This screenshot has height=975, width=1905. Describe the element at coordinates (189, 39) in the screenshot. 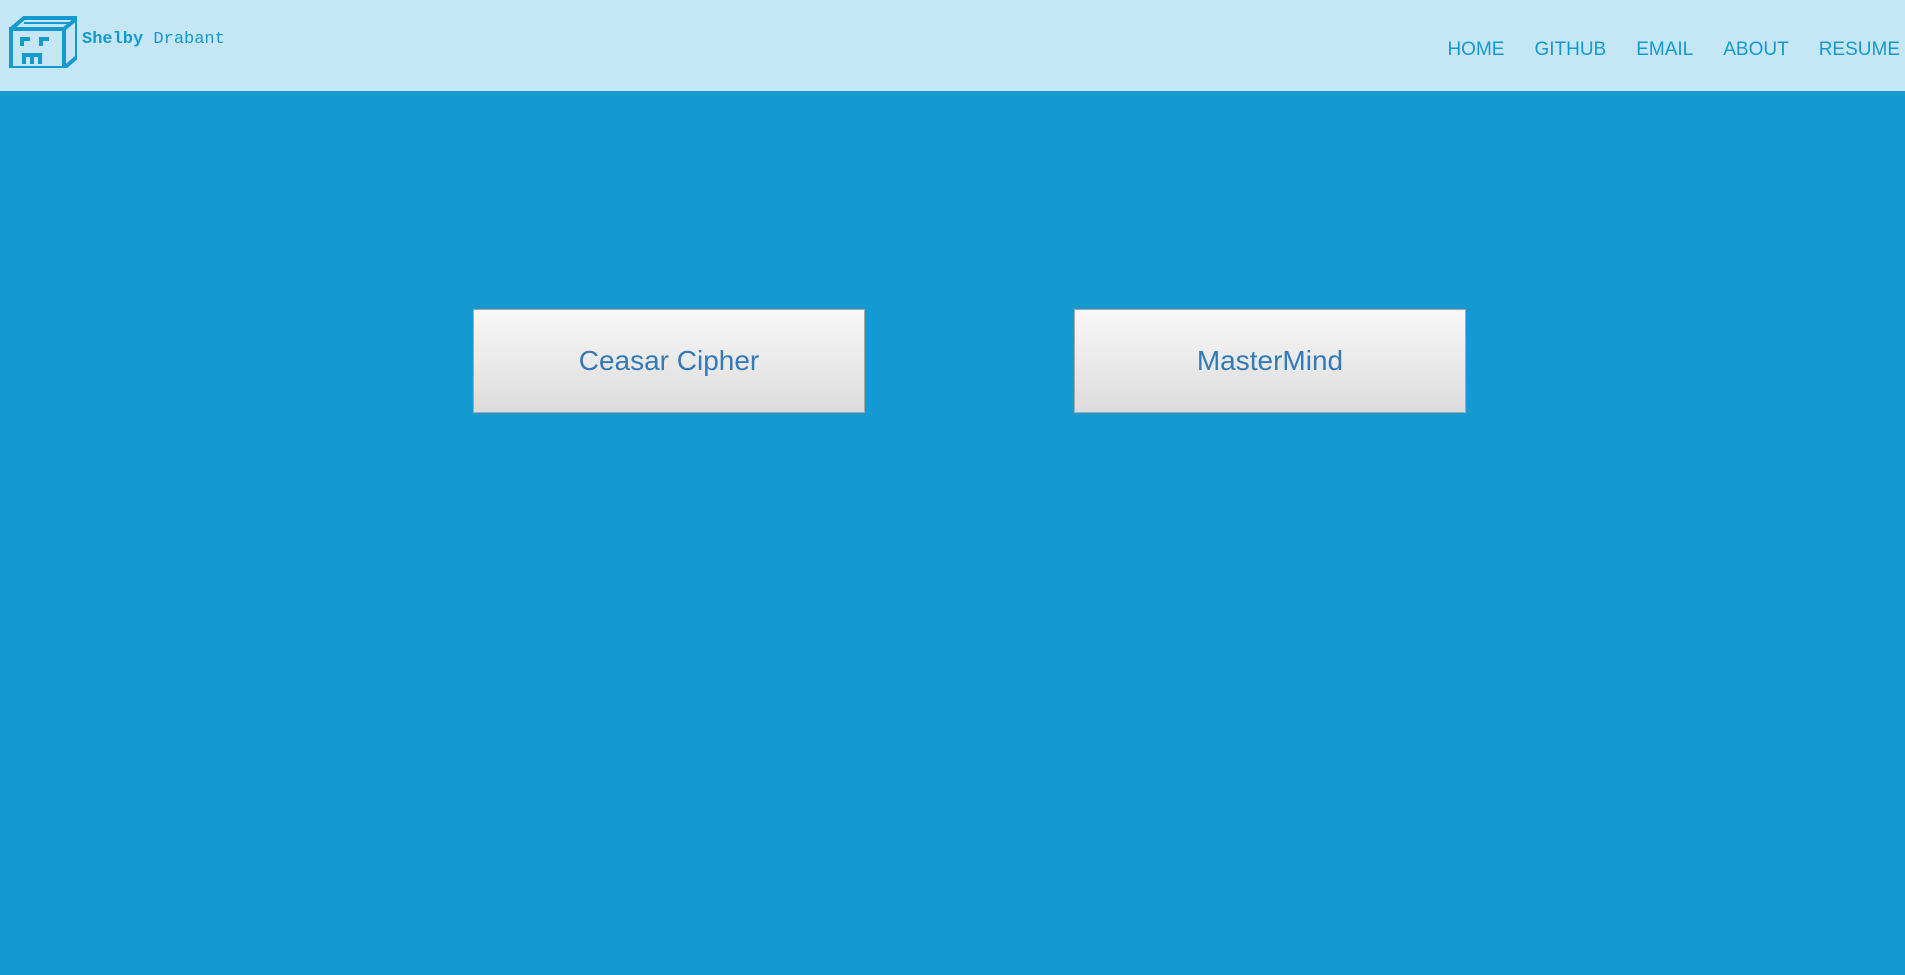

I see `brand-last-name: Drabant` at that location.